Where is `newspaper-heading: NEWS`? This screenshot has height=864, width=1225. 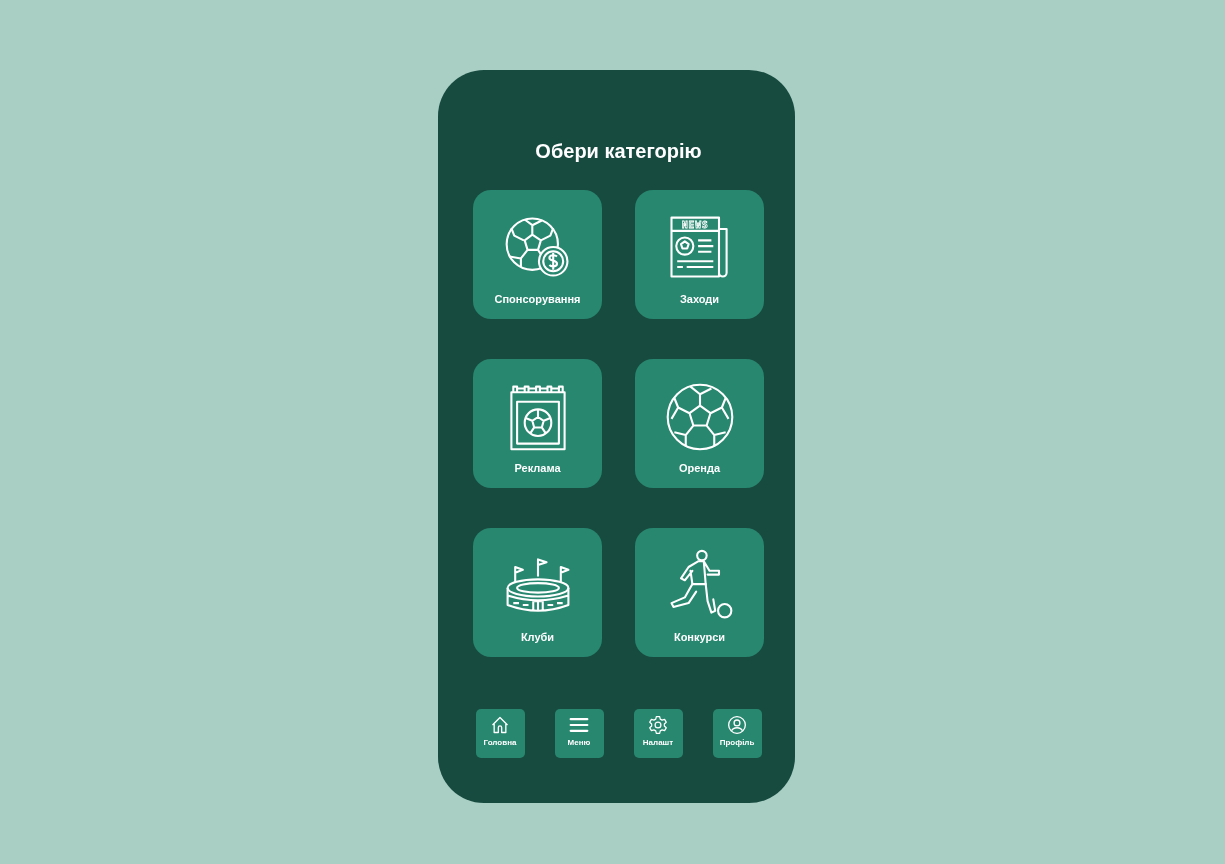 newspaper-heading: NEWS is located at coordinates (695, 225).